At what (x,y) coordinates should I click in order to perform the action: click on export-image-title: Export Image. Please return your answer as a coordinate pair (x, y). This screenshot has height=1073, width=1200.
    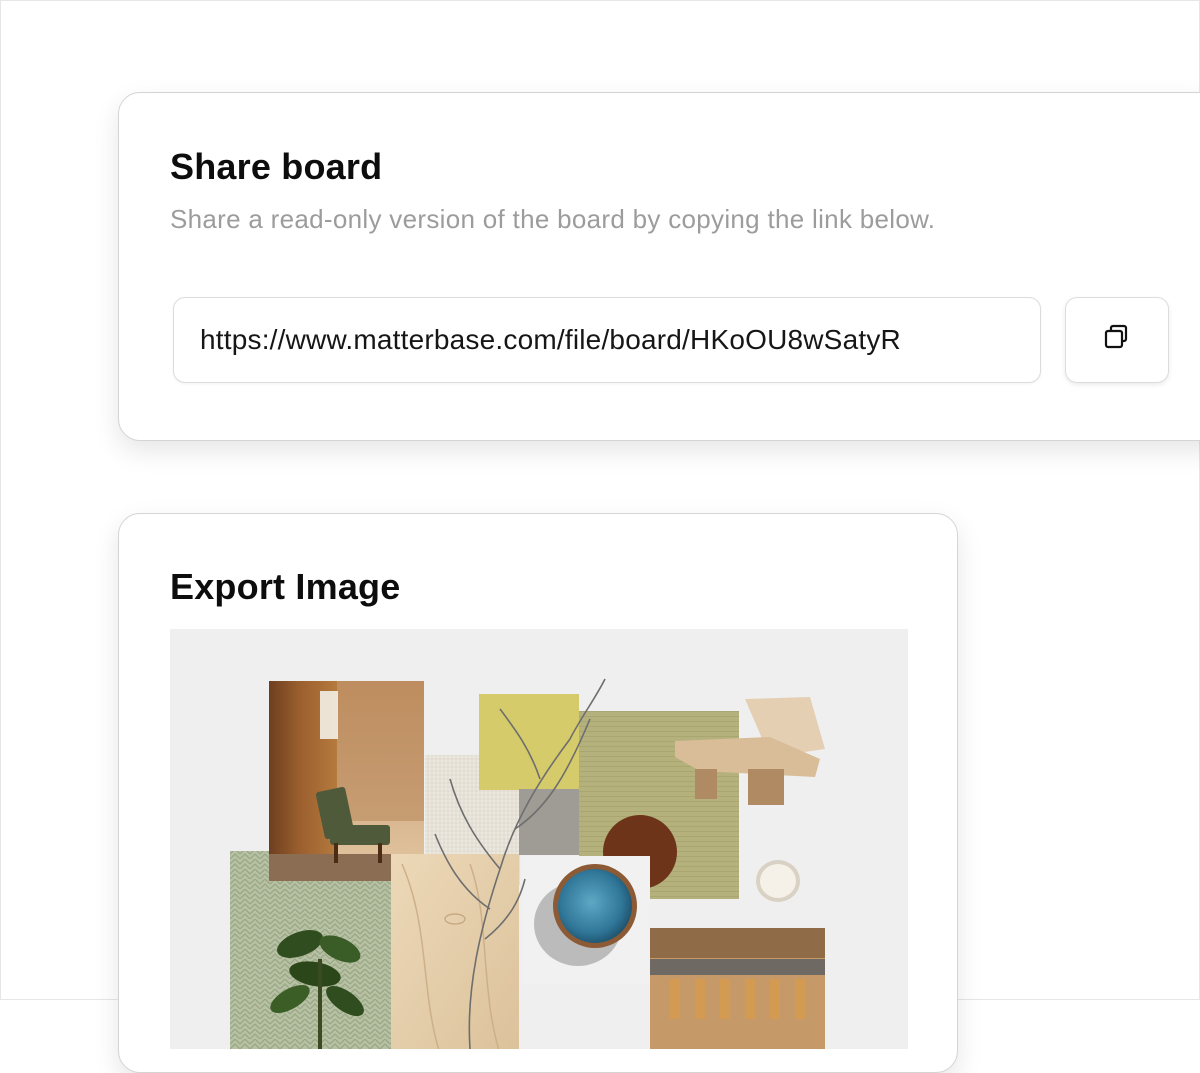
    Looking at the image, I should click on (285, 586).